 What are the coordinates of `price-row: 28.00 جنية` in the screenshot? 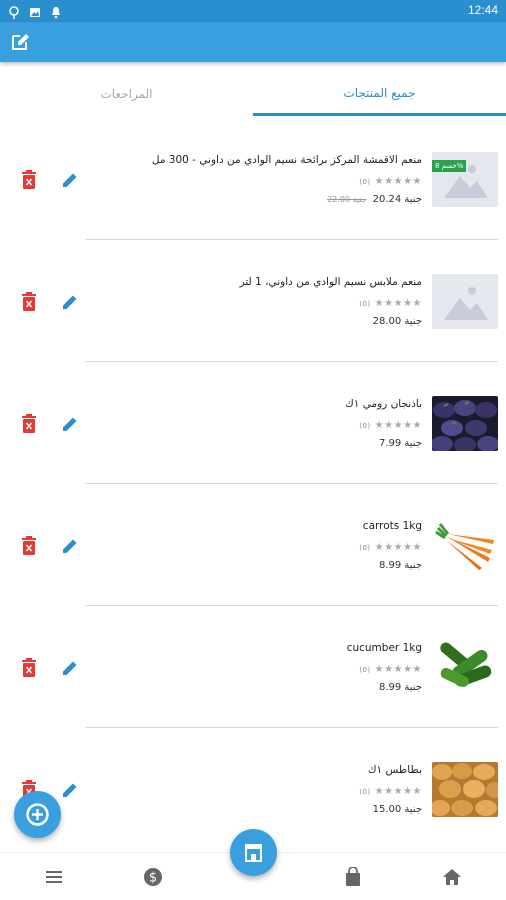 It's located at (397, 321).